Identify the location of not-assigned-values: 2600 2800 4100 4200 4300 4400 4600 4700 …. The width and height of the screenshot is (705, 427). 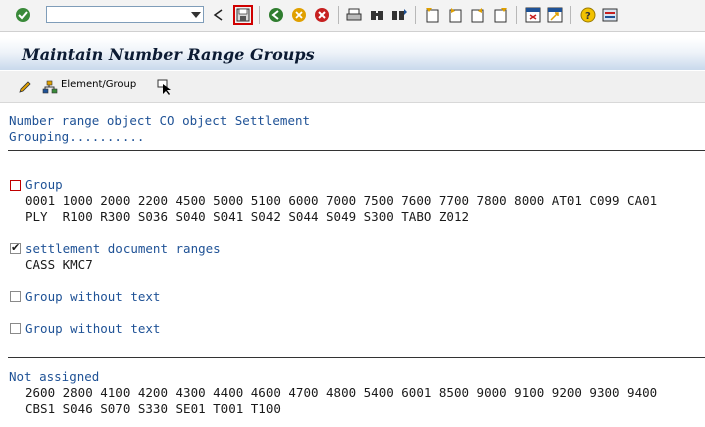
(341, 392).